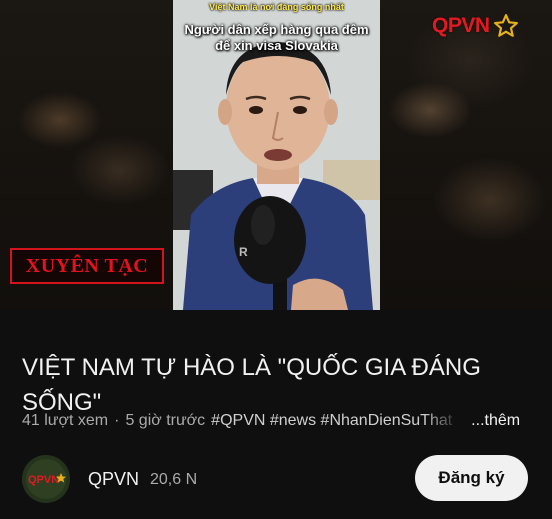 The image size is (552, 519). I want to click on subscriber-count: 20,6 N, so click(174, 479).